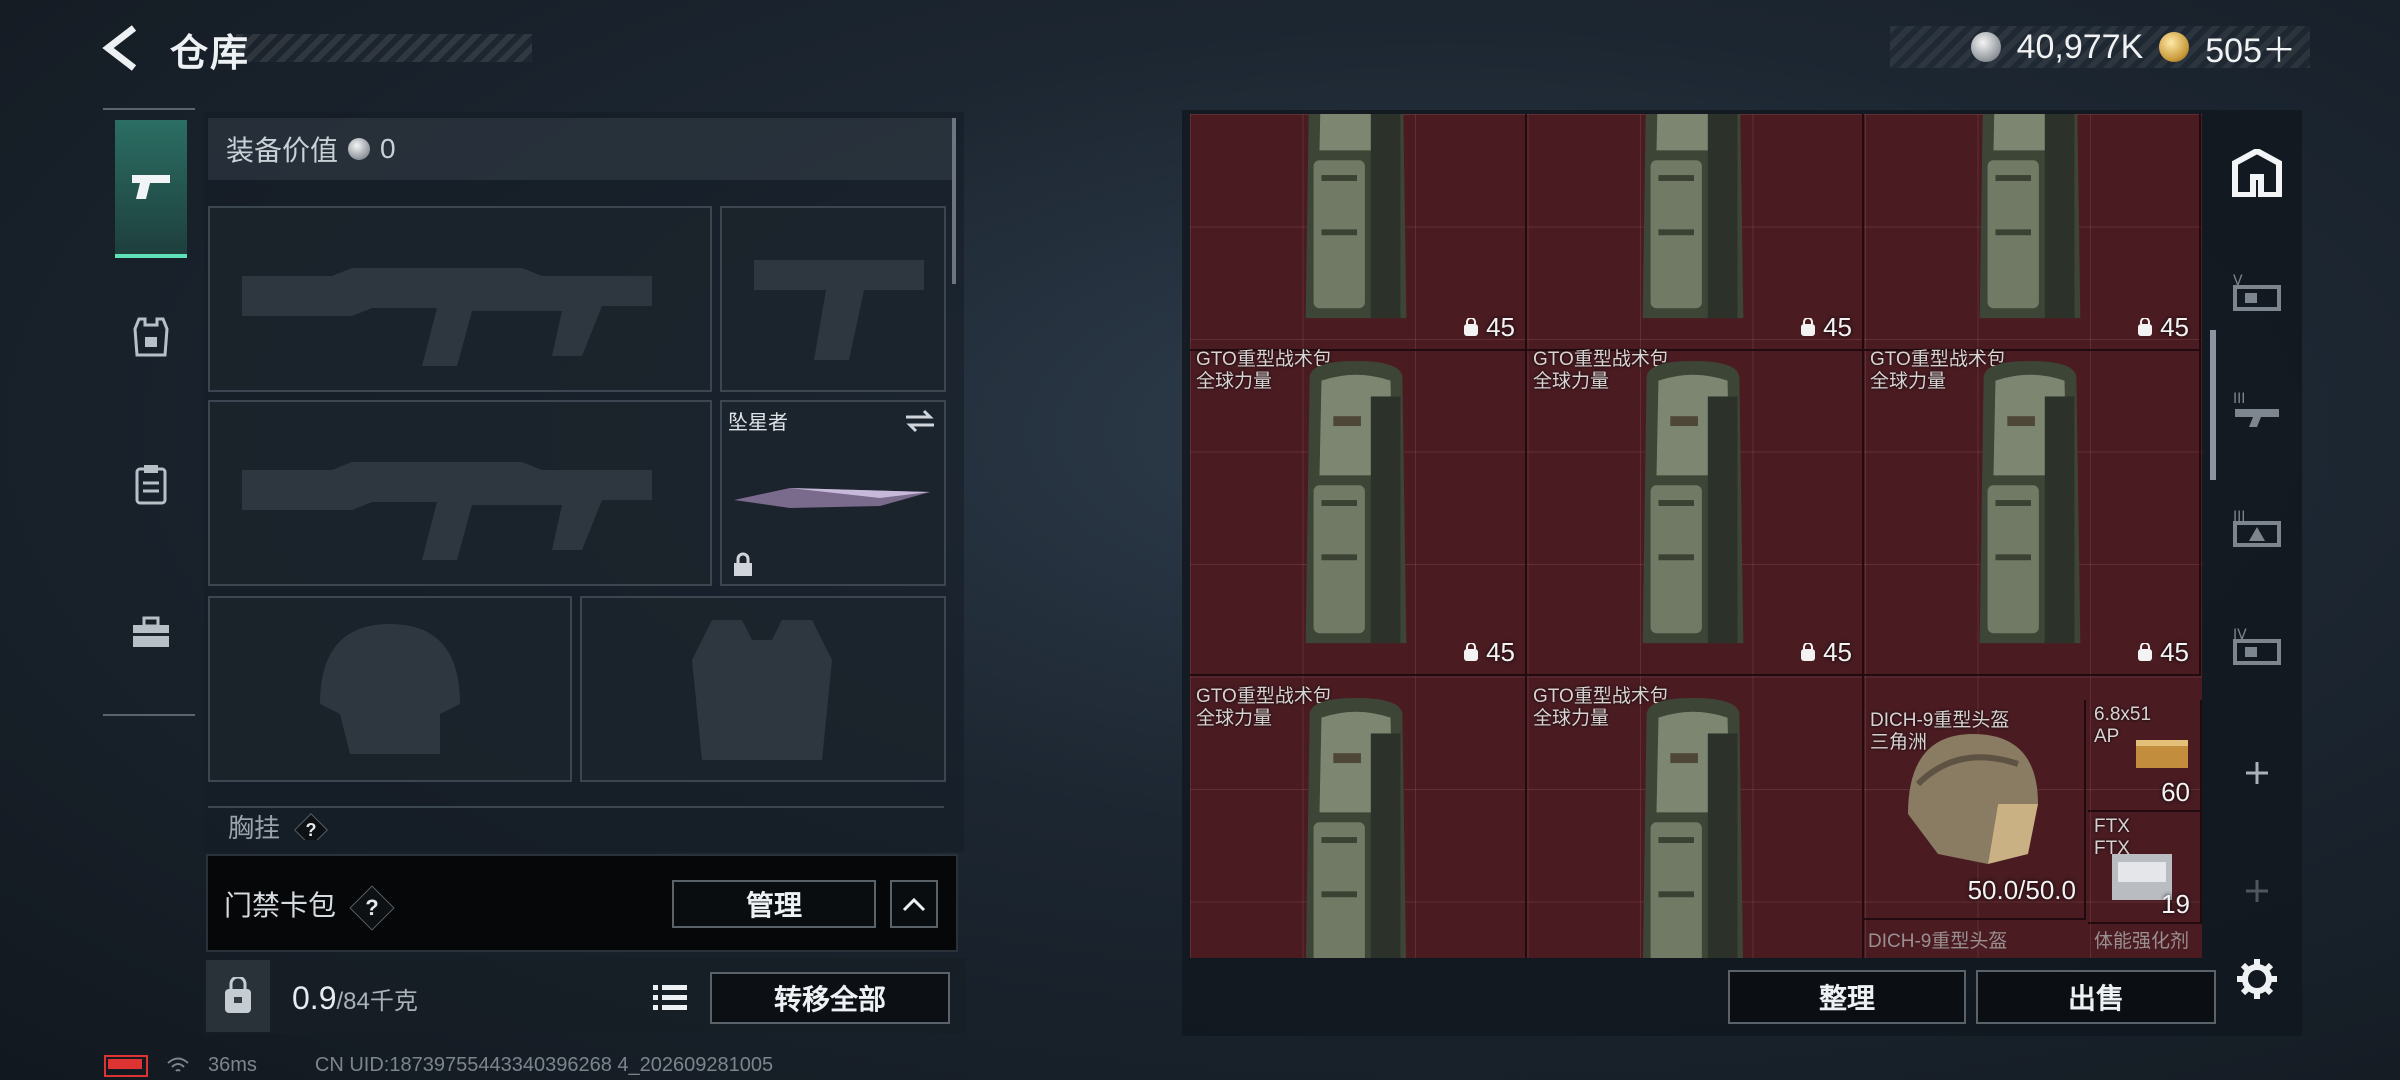 The width and height of the screenshot is (2400, 1080). I want to click on weight-readout: 0.9/84千克, so click(355, 998).